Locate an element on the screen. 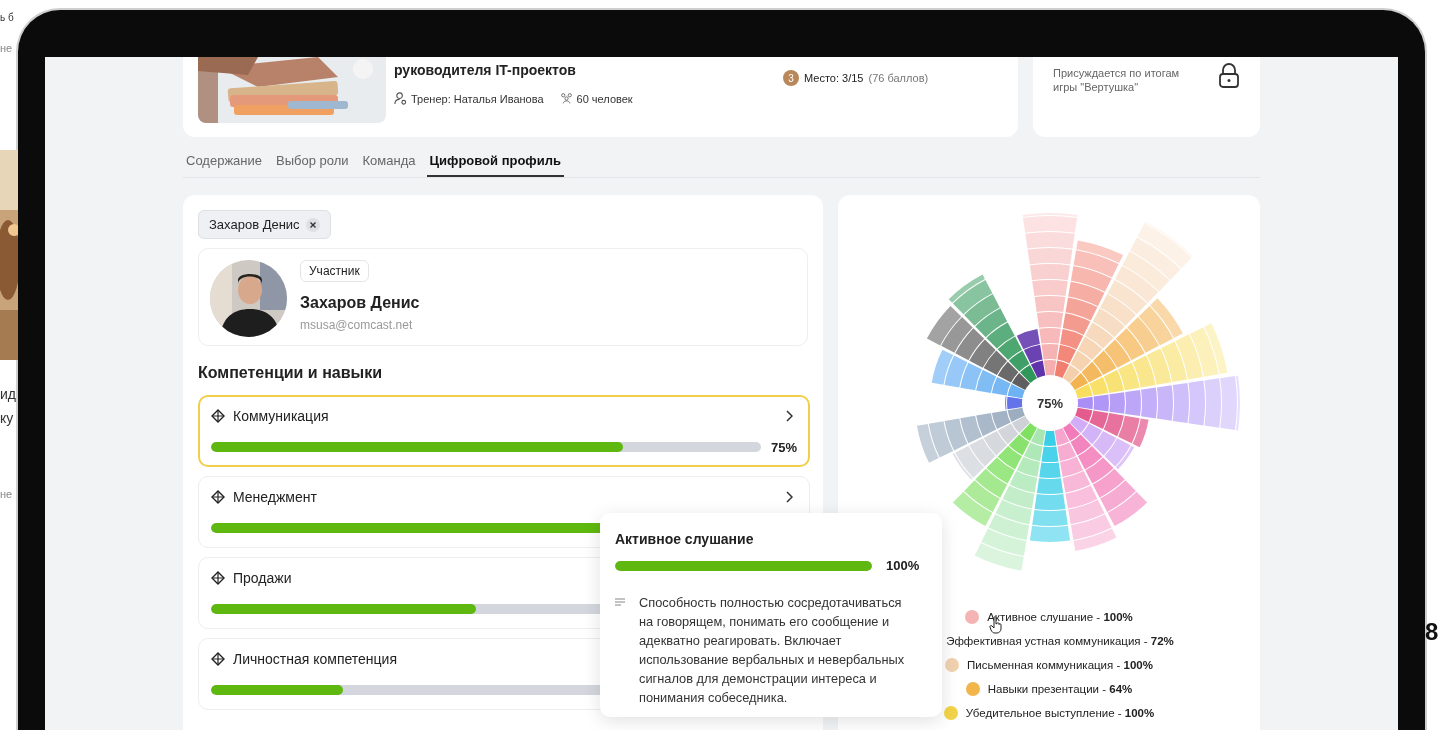 This screenshot has height=730, width=1438. tab: Выбор роли is located at coordinates (312, 163).